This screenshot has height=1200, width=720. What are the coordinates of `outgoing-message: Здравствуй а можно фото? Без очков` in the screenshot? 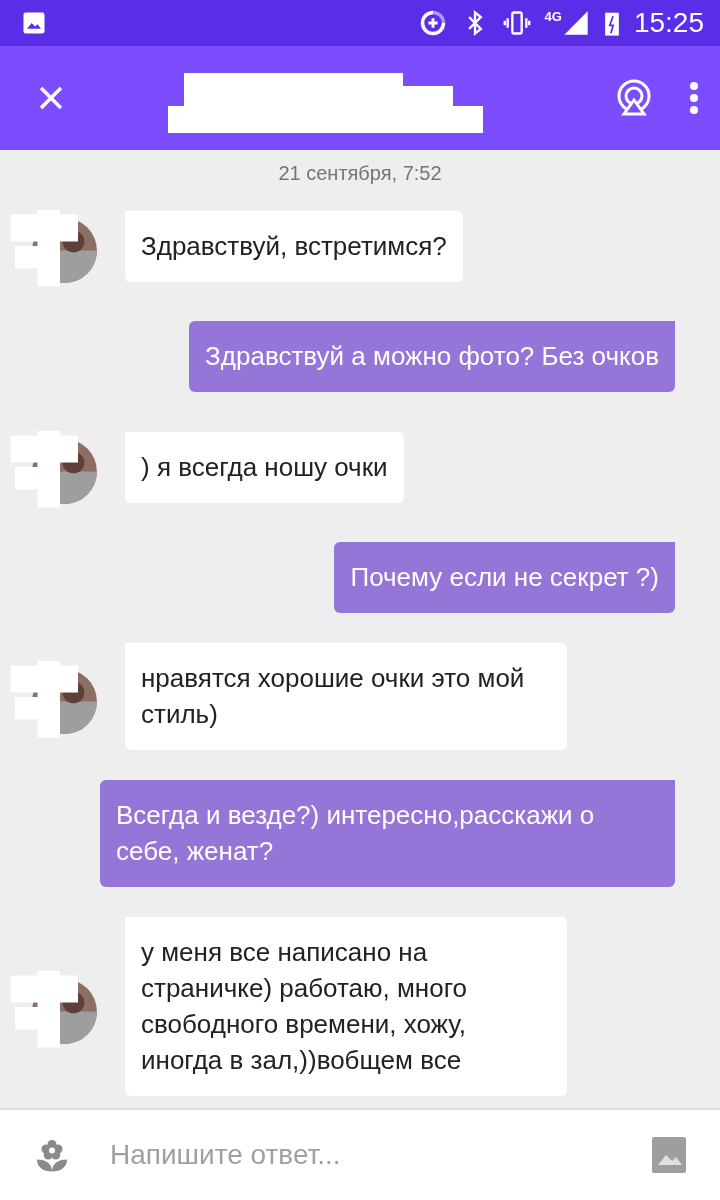 It's located at (432, 356).